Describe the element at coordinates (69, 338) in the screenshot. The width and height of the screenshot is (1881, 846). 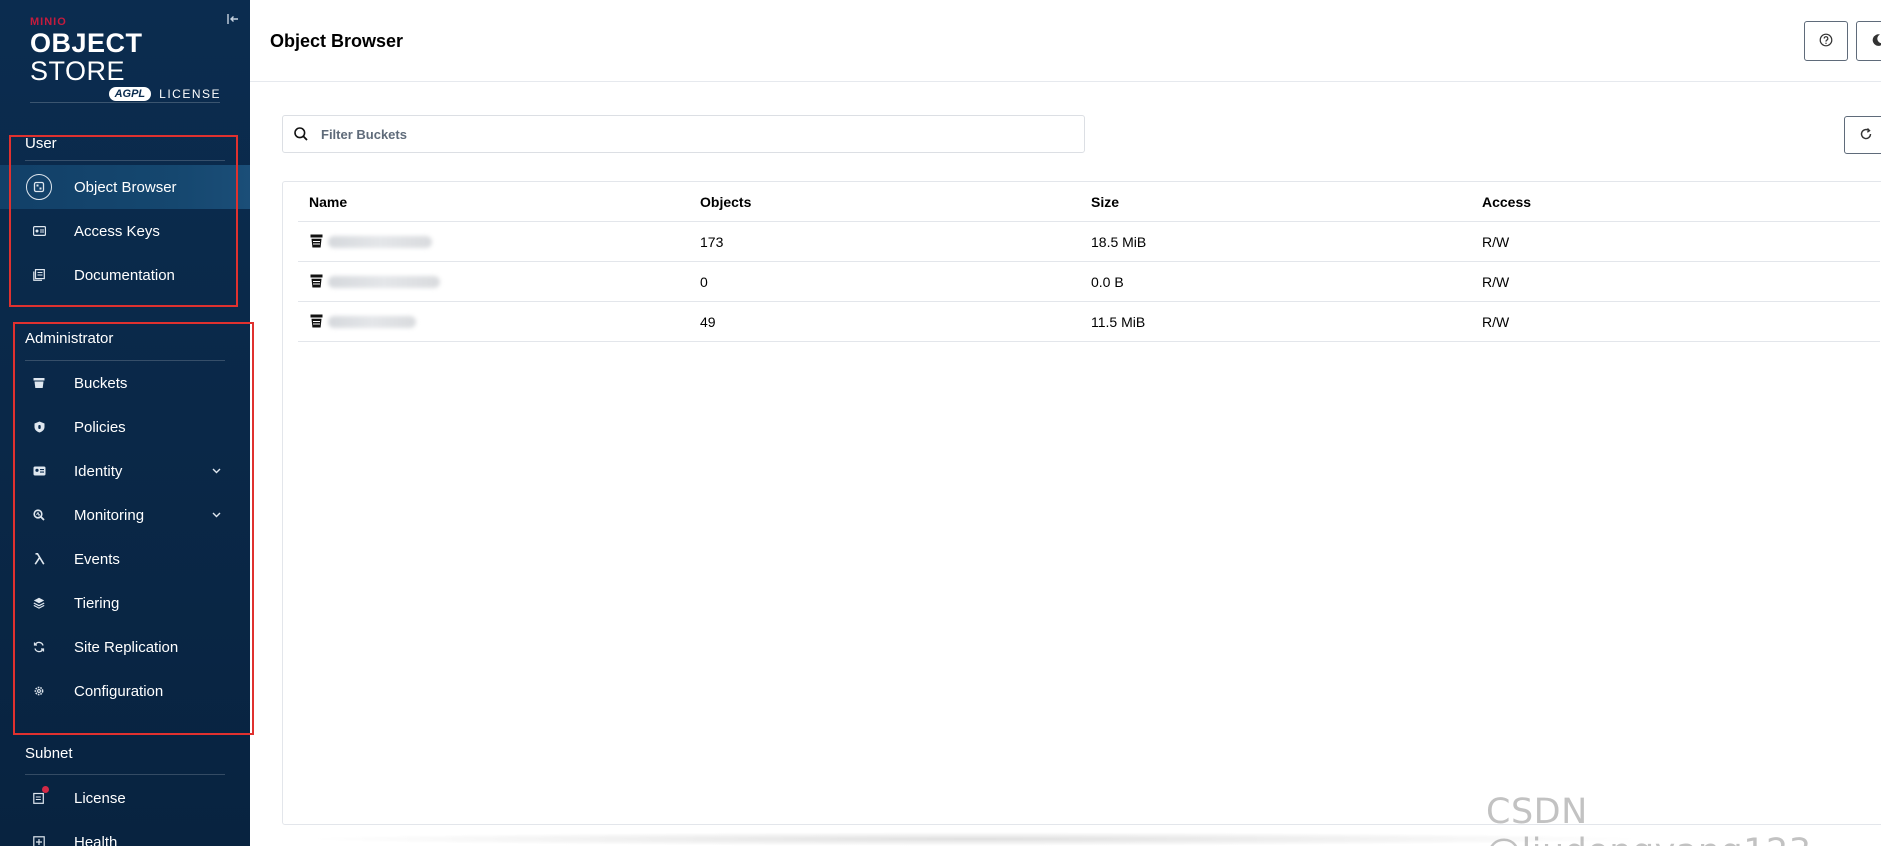
I see `section-title-administrator: Administrator` at that location.